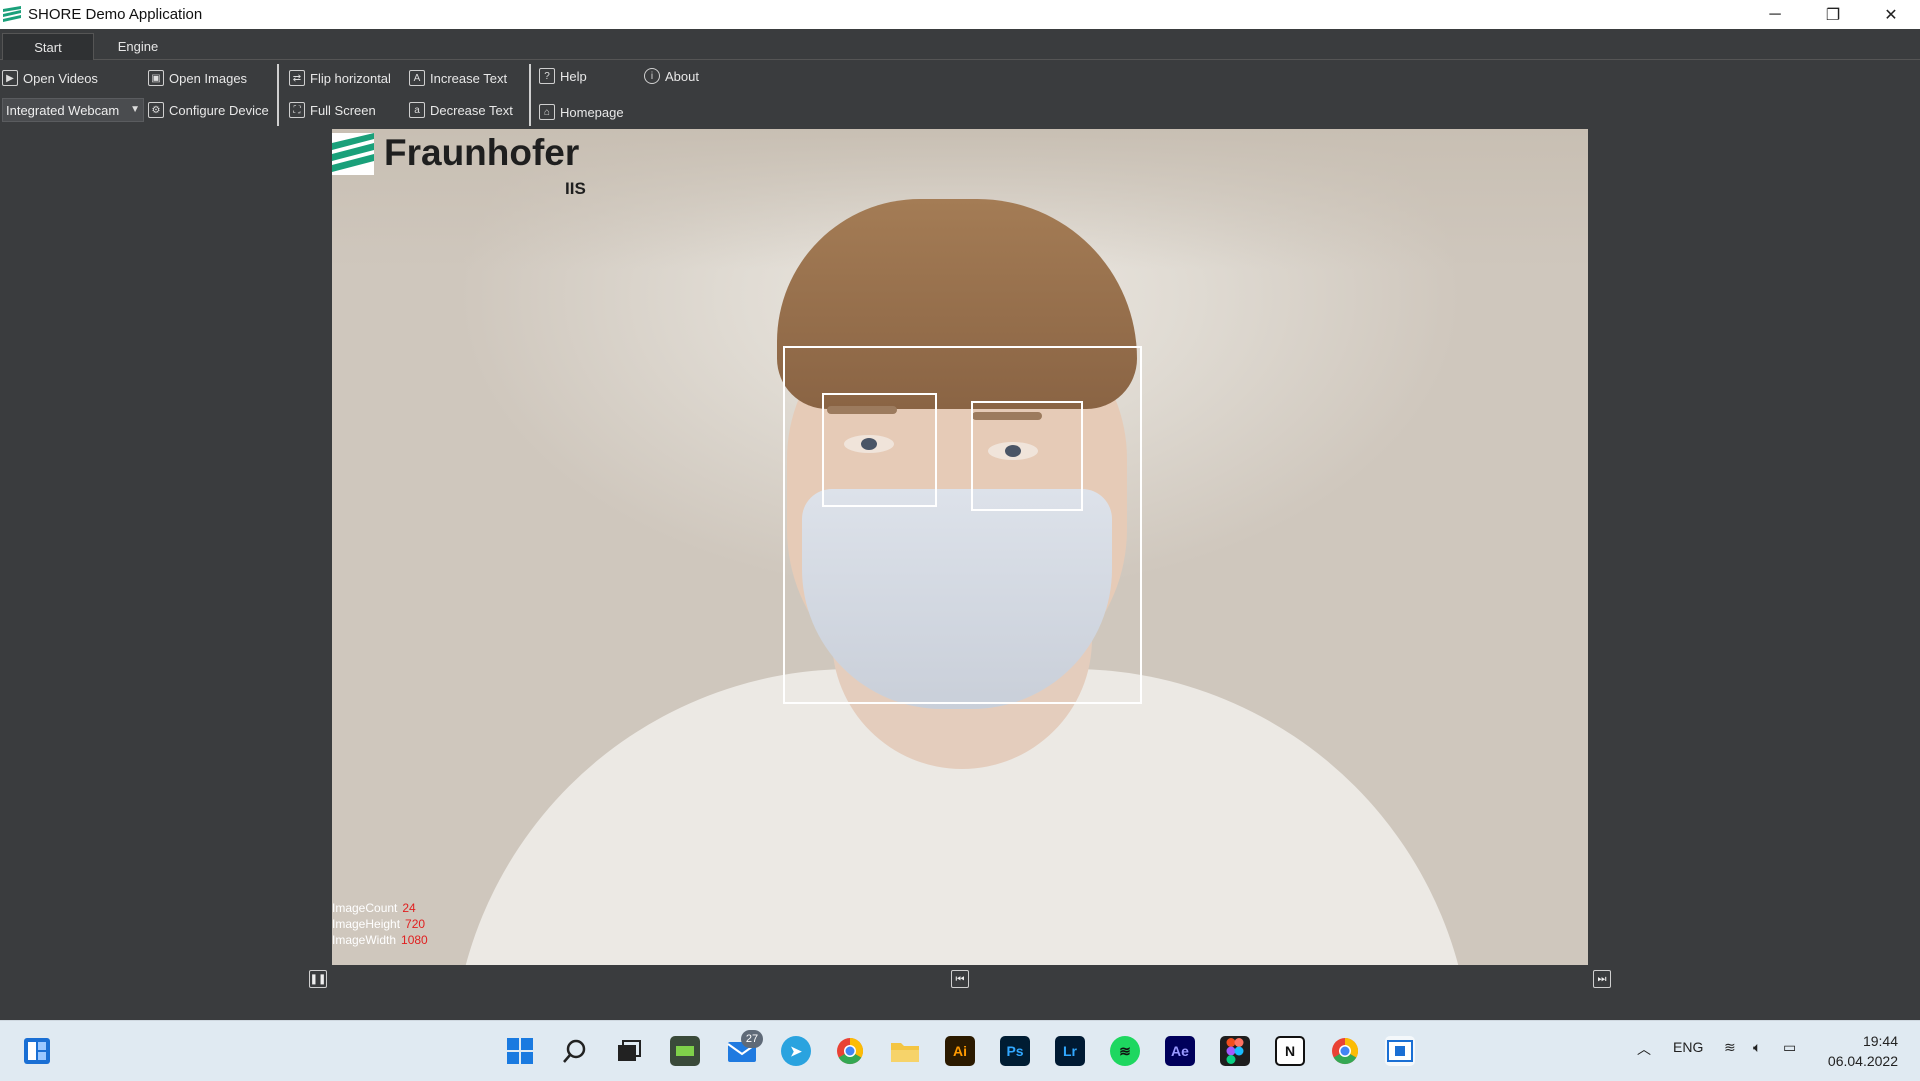  I want to click on stat-key: ImageCount, so click(365, 908).